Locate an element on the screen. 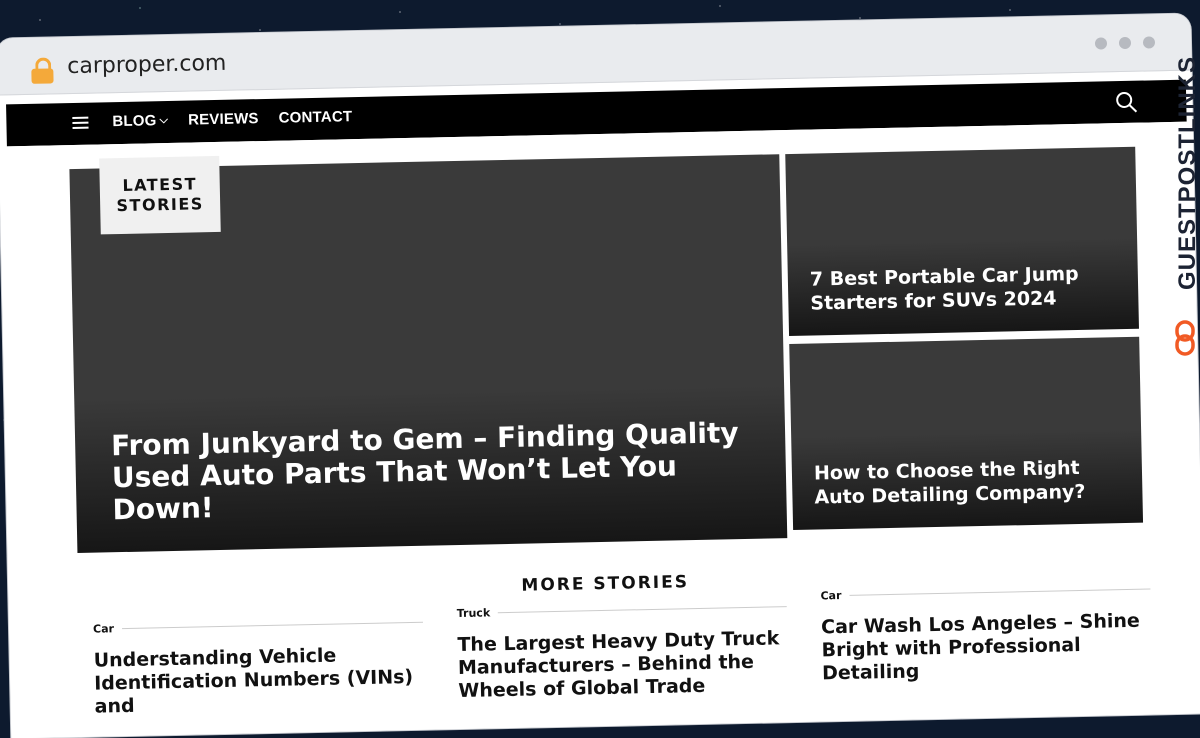 Image resolution: width=1200 pixels, height=738 pixels. badge-line: LATEST is located at coordinates (160, 184).